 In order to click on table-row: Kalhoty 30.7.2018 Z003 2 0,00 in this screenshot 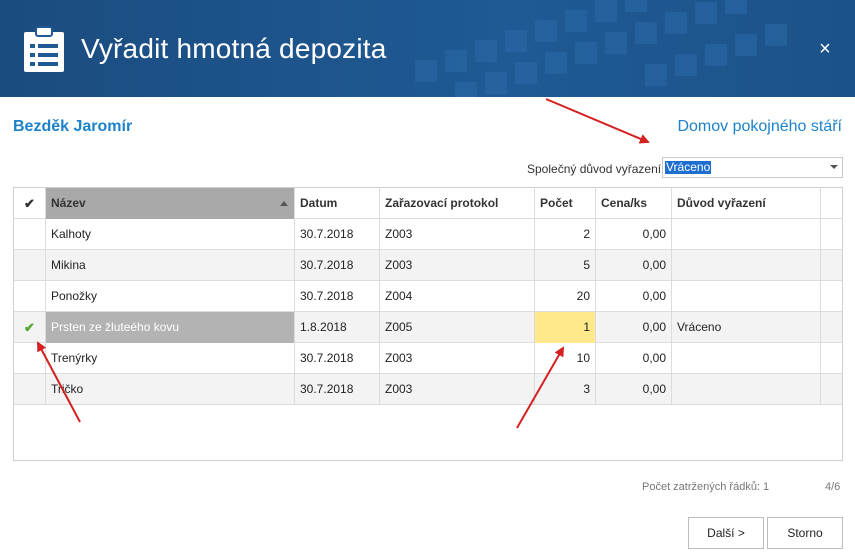, I will do `click(428, 234)`.